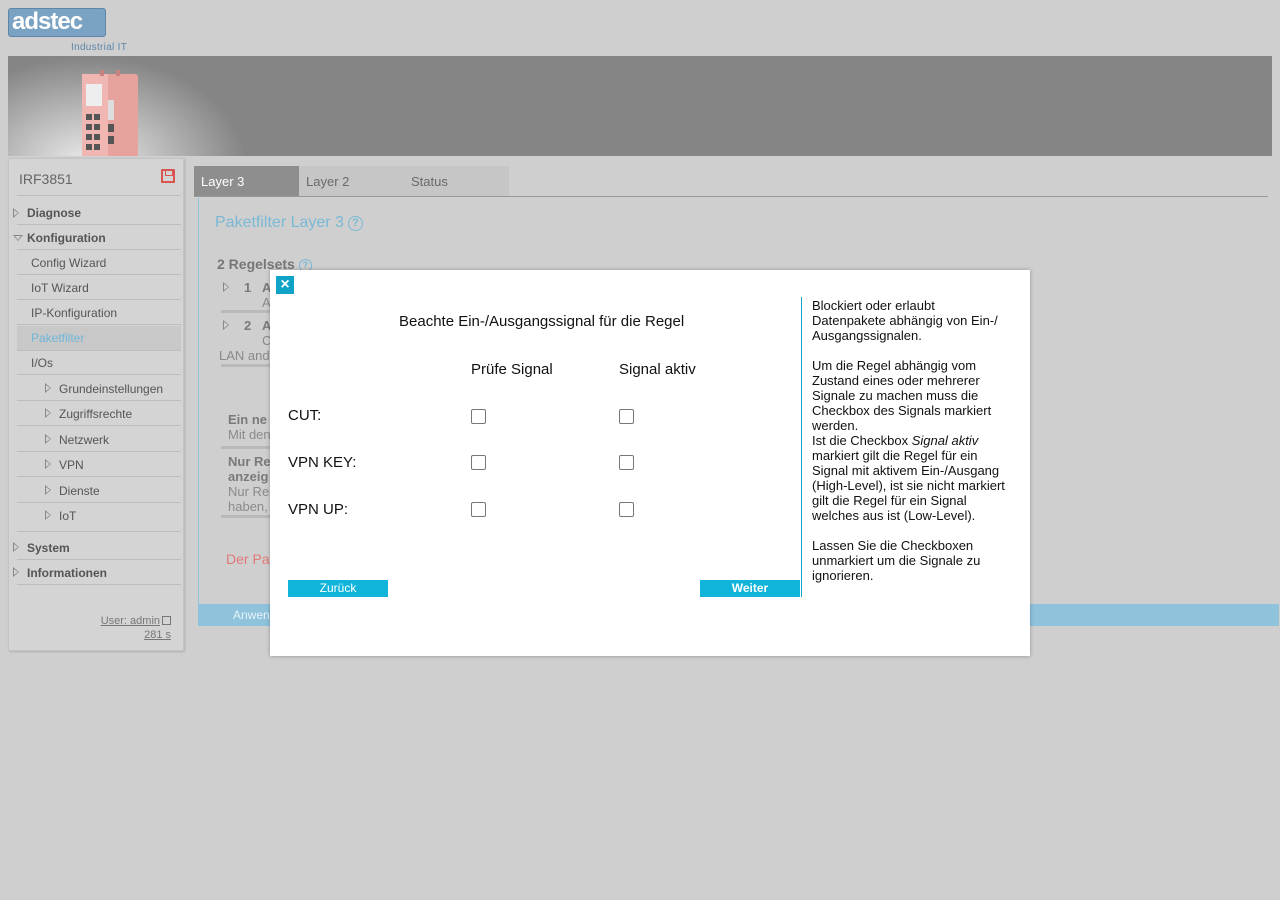 Image resolution: width=1280 pixels, height=900 pixels. Describe the element at coordinates (750, 588) in the screenshot. I see `next-button: Weiter` at that location.